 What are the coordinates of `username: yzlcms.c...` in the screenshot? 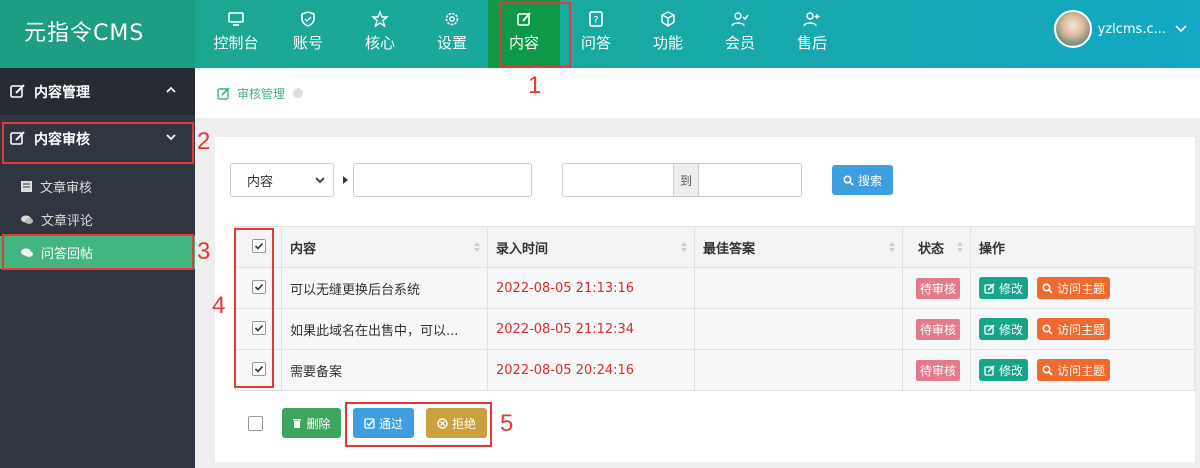 It's located at (1131, 29).